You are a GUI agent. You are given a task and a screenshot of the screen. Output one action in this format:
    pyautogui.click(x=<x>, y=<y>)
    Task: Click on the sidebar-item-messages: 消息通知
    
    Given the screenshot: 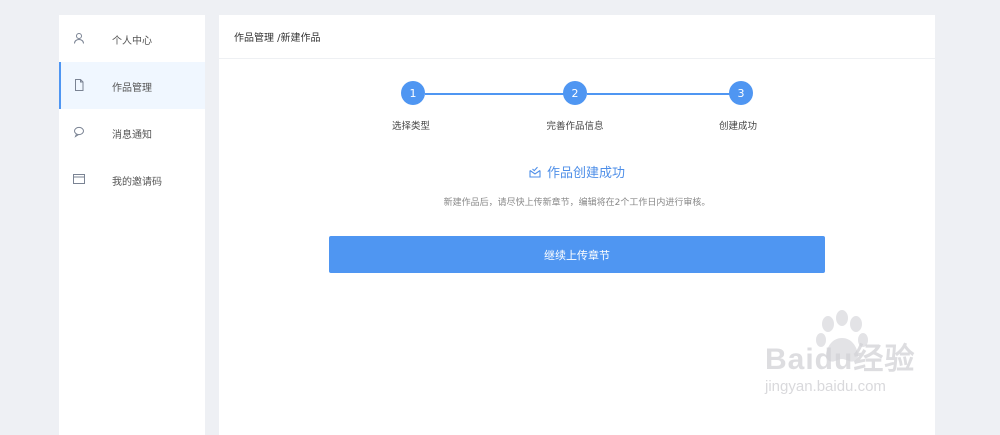 What is the action you would take?
    pyautogui.click(x=132, y=132)
    